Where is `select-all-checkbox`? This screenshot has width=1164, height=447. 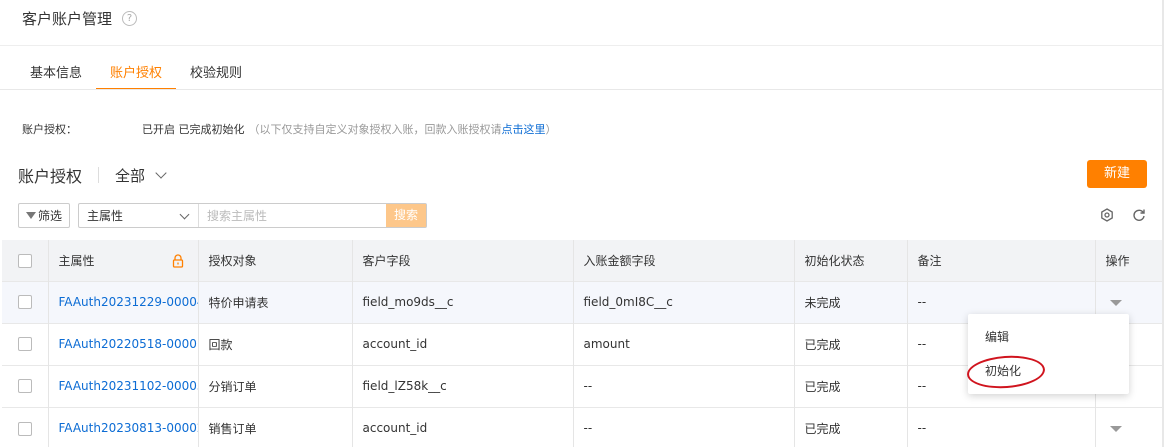
select-all-checkbox is located at coordinates (24, 260).